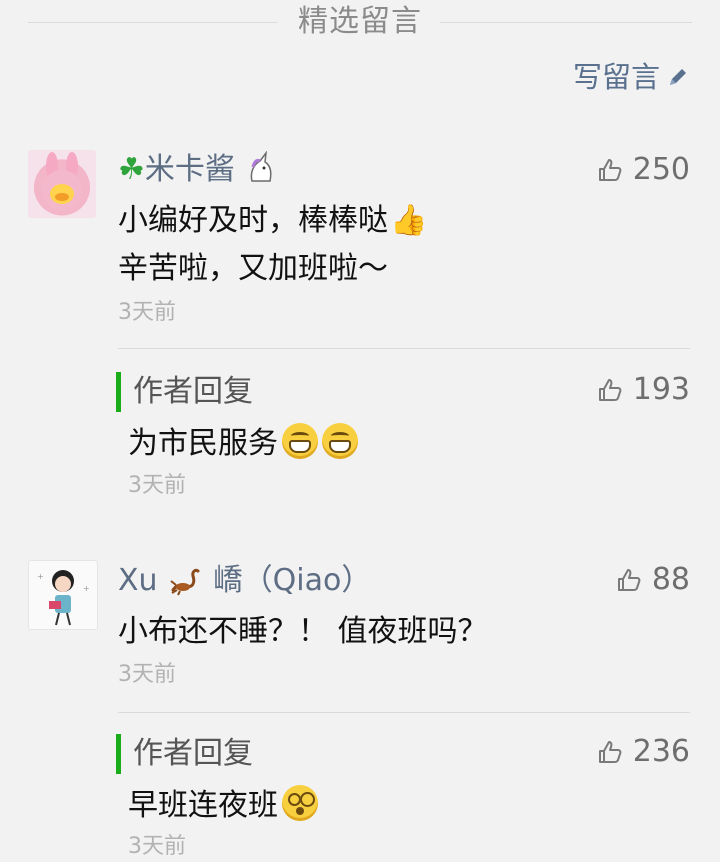 The width and height of the screenshot is (720, 862). What do you see at coordinates (272, 245) in the screenshot?
I see `comment-text: 小编好及时，棒棒哒👍 辛苦啦，又加班啦～` at bounding box center [272, 245].